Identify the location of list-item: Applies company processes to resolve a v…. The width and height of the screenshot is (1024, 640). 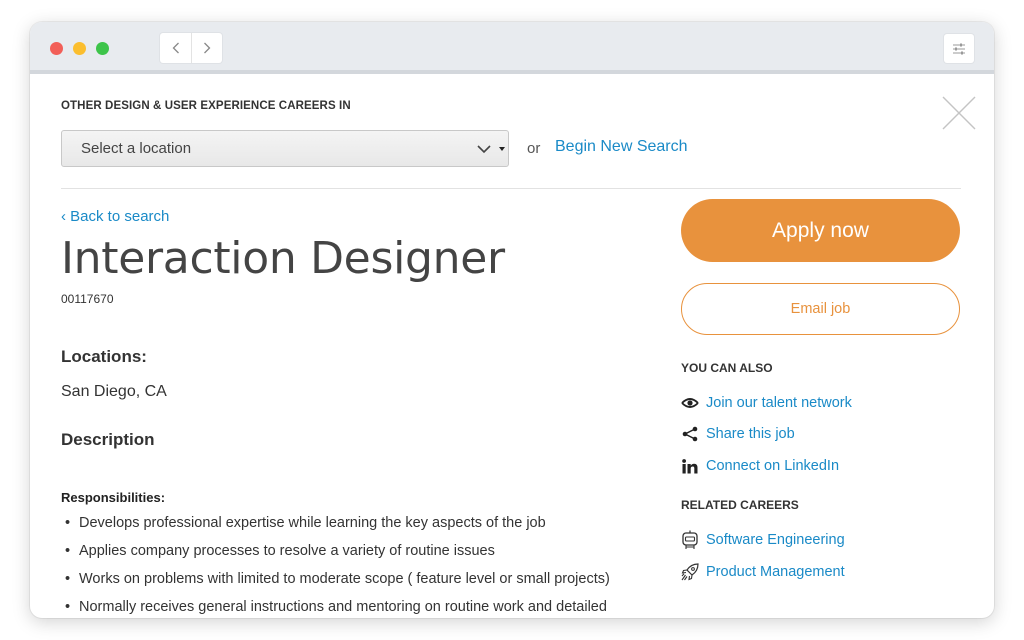
(351, 555).